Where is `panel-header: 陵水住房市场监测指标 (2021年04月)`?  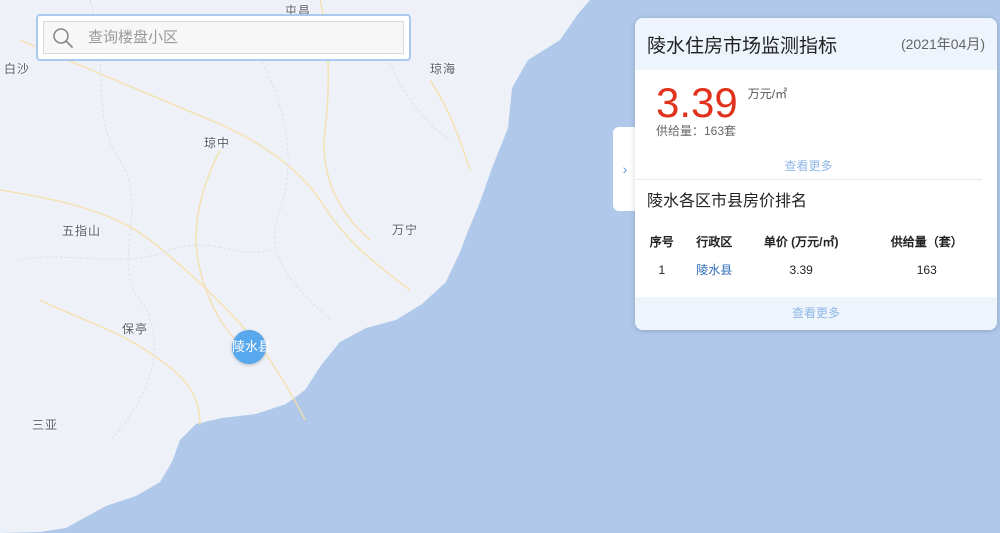 panel-header: 陵水住房市场监测指标 (2021年04月) is located at coordinates (816, 44).